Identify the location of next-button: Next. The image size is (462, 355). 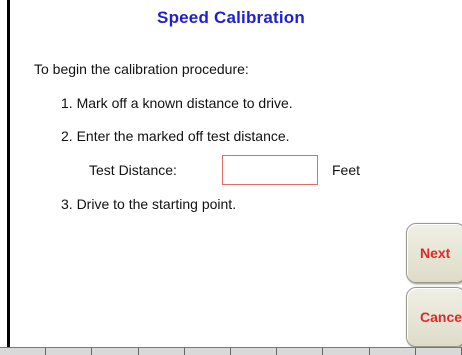
(434, 253).